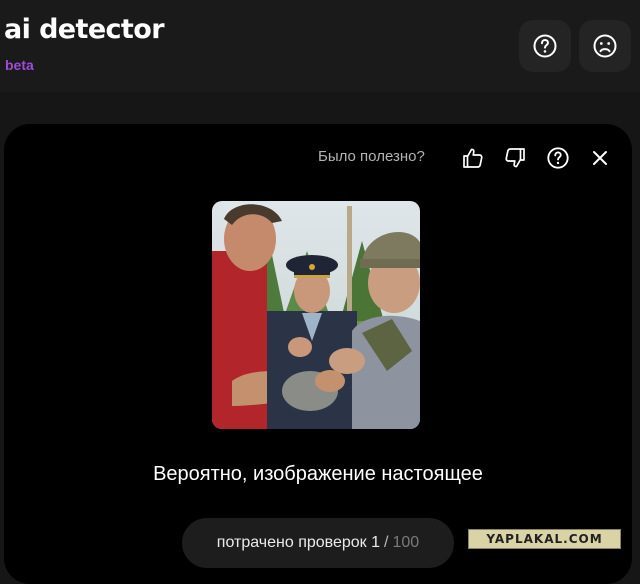 This screenshot has height=584, width=640. I want to click on sad-face-icon, so click(605, 46).